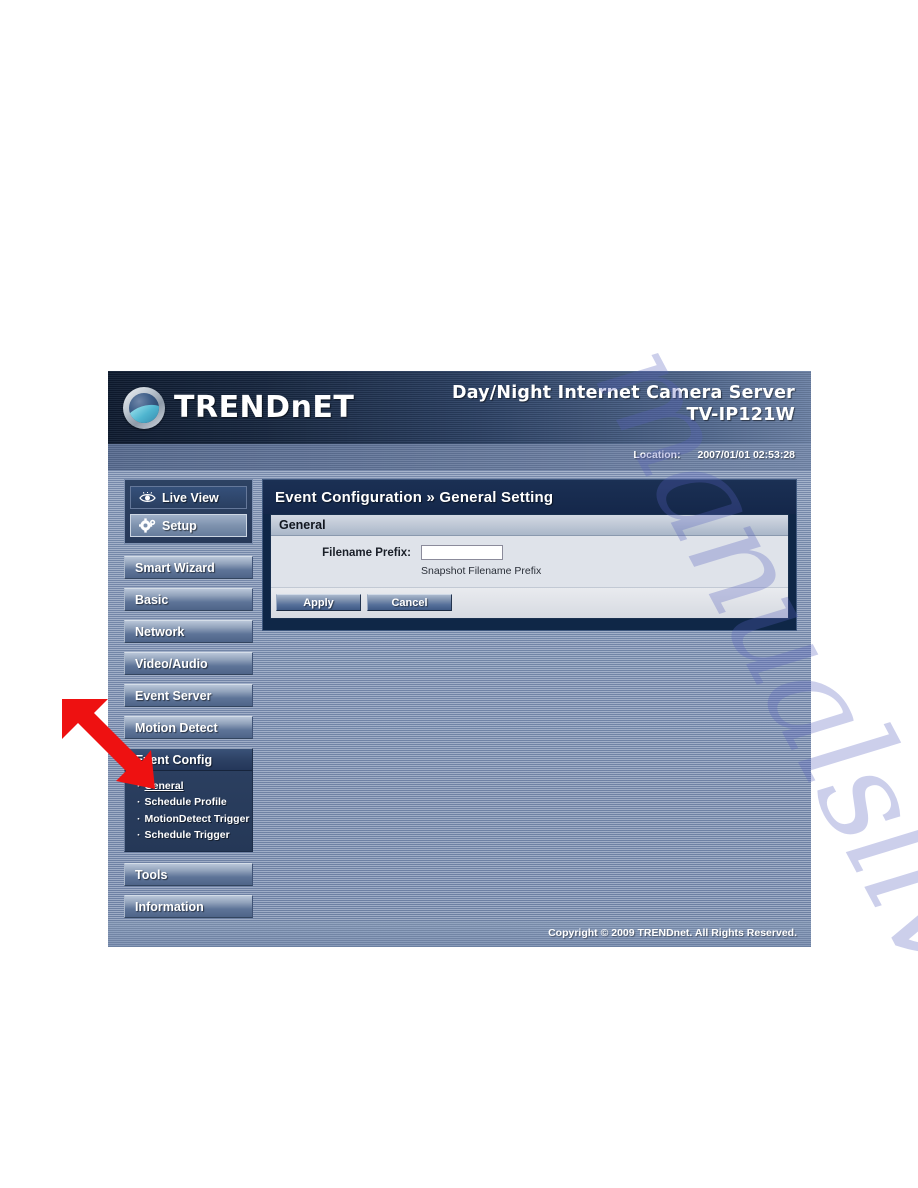  I want to click on trendnet-globe-icon, so click(144, 408).